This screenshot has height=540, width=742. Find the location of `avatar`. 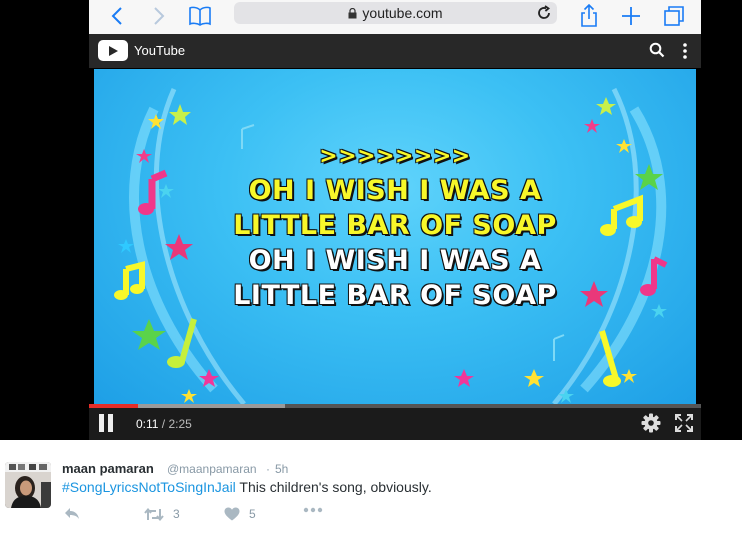

avatar is located at coordinates (28, 485).